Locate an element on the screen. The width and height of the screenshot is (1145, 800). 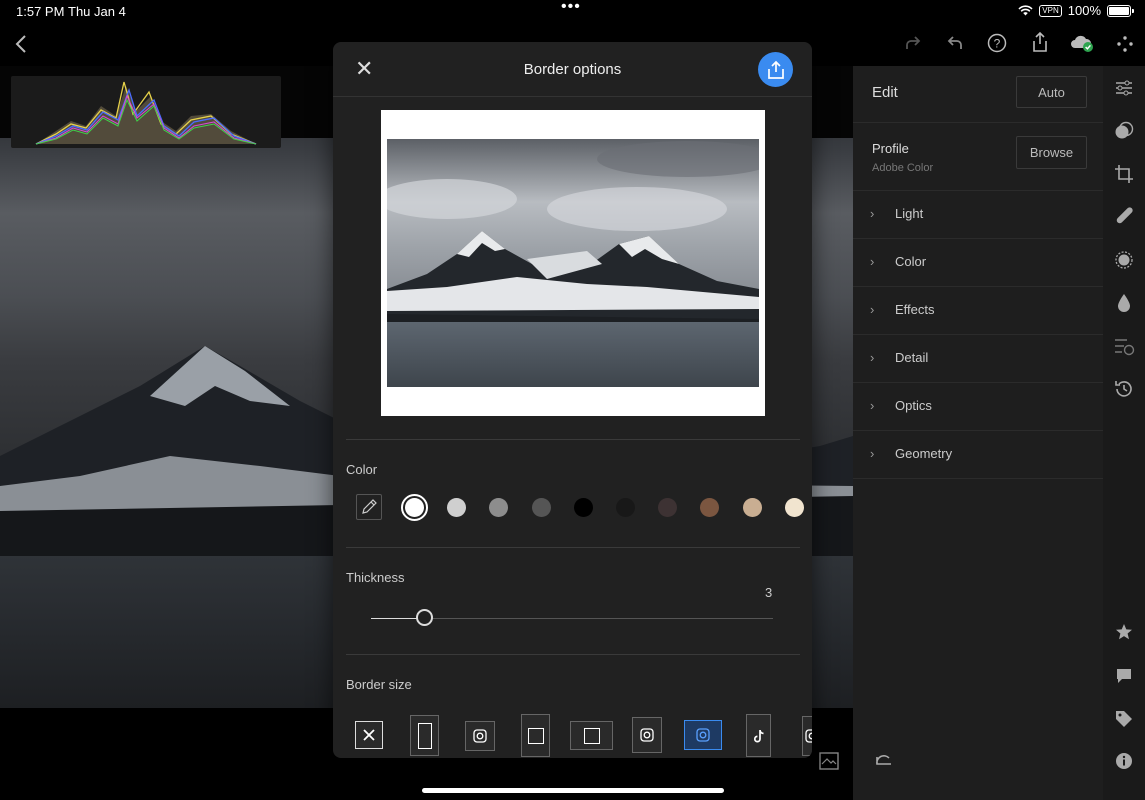
status-time: 1:57 PM is located at coordinates (40, 11).